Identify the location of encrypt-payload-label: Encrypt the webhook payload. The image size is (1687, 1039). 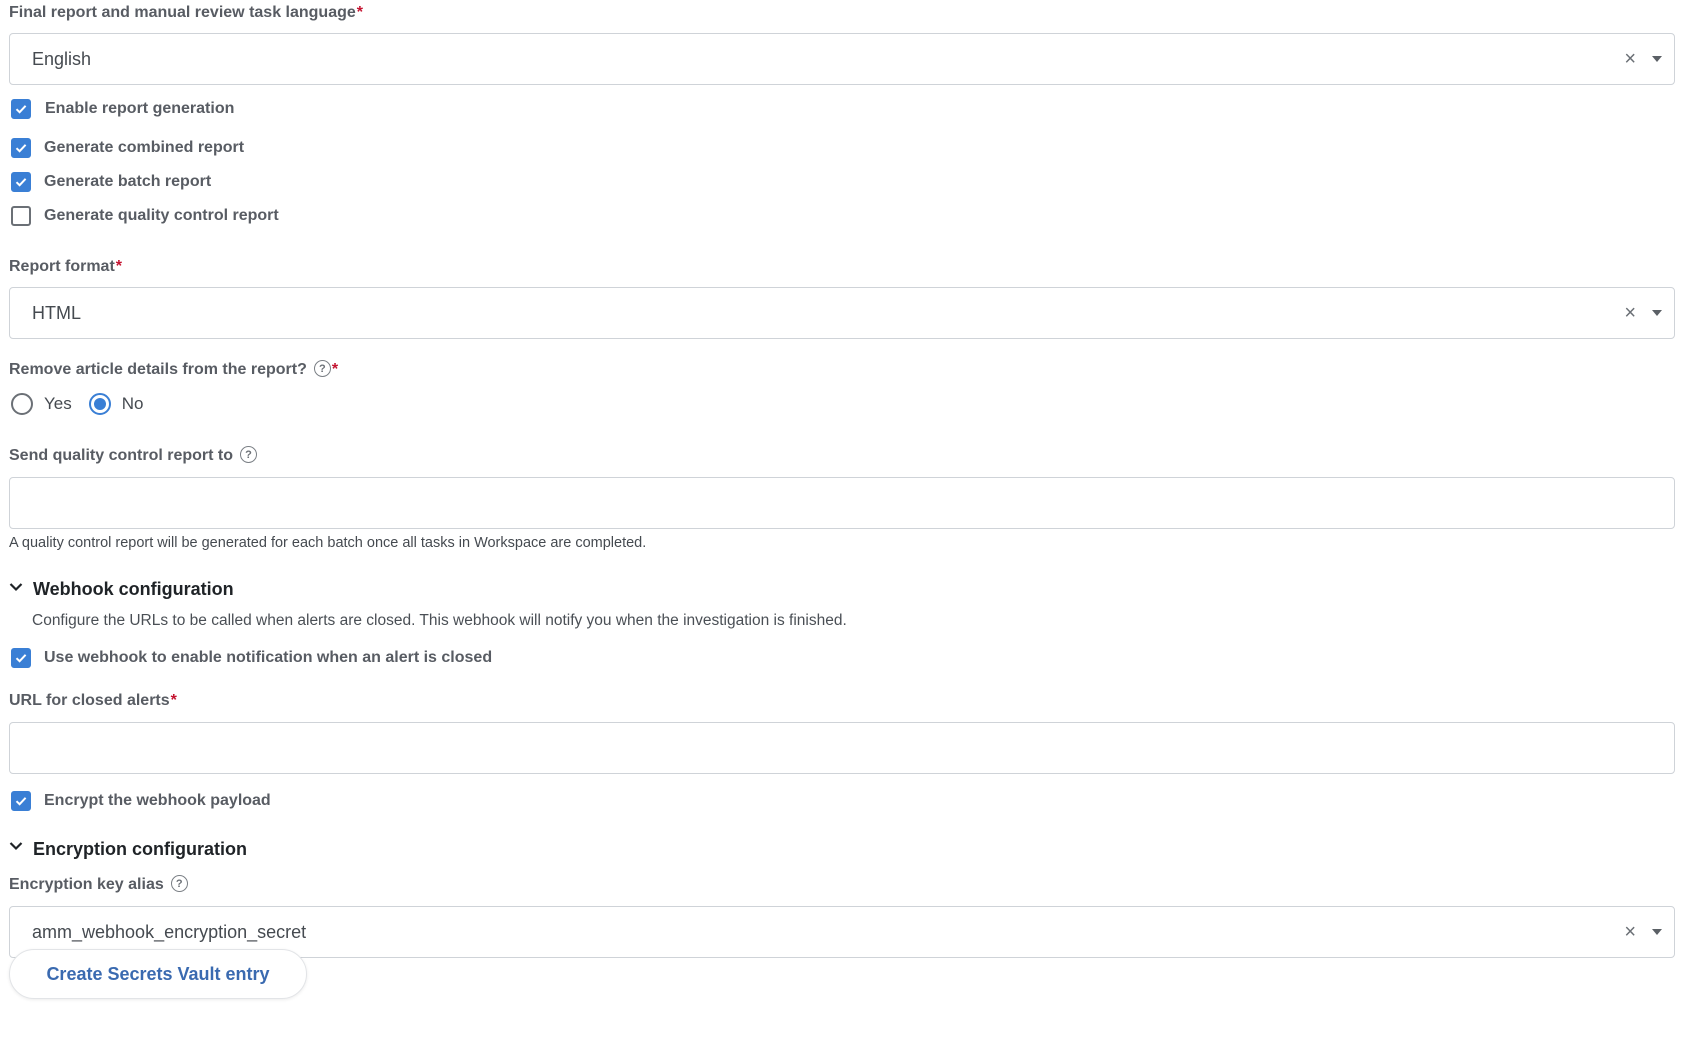
(157, 800).